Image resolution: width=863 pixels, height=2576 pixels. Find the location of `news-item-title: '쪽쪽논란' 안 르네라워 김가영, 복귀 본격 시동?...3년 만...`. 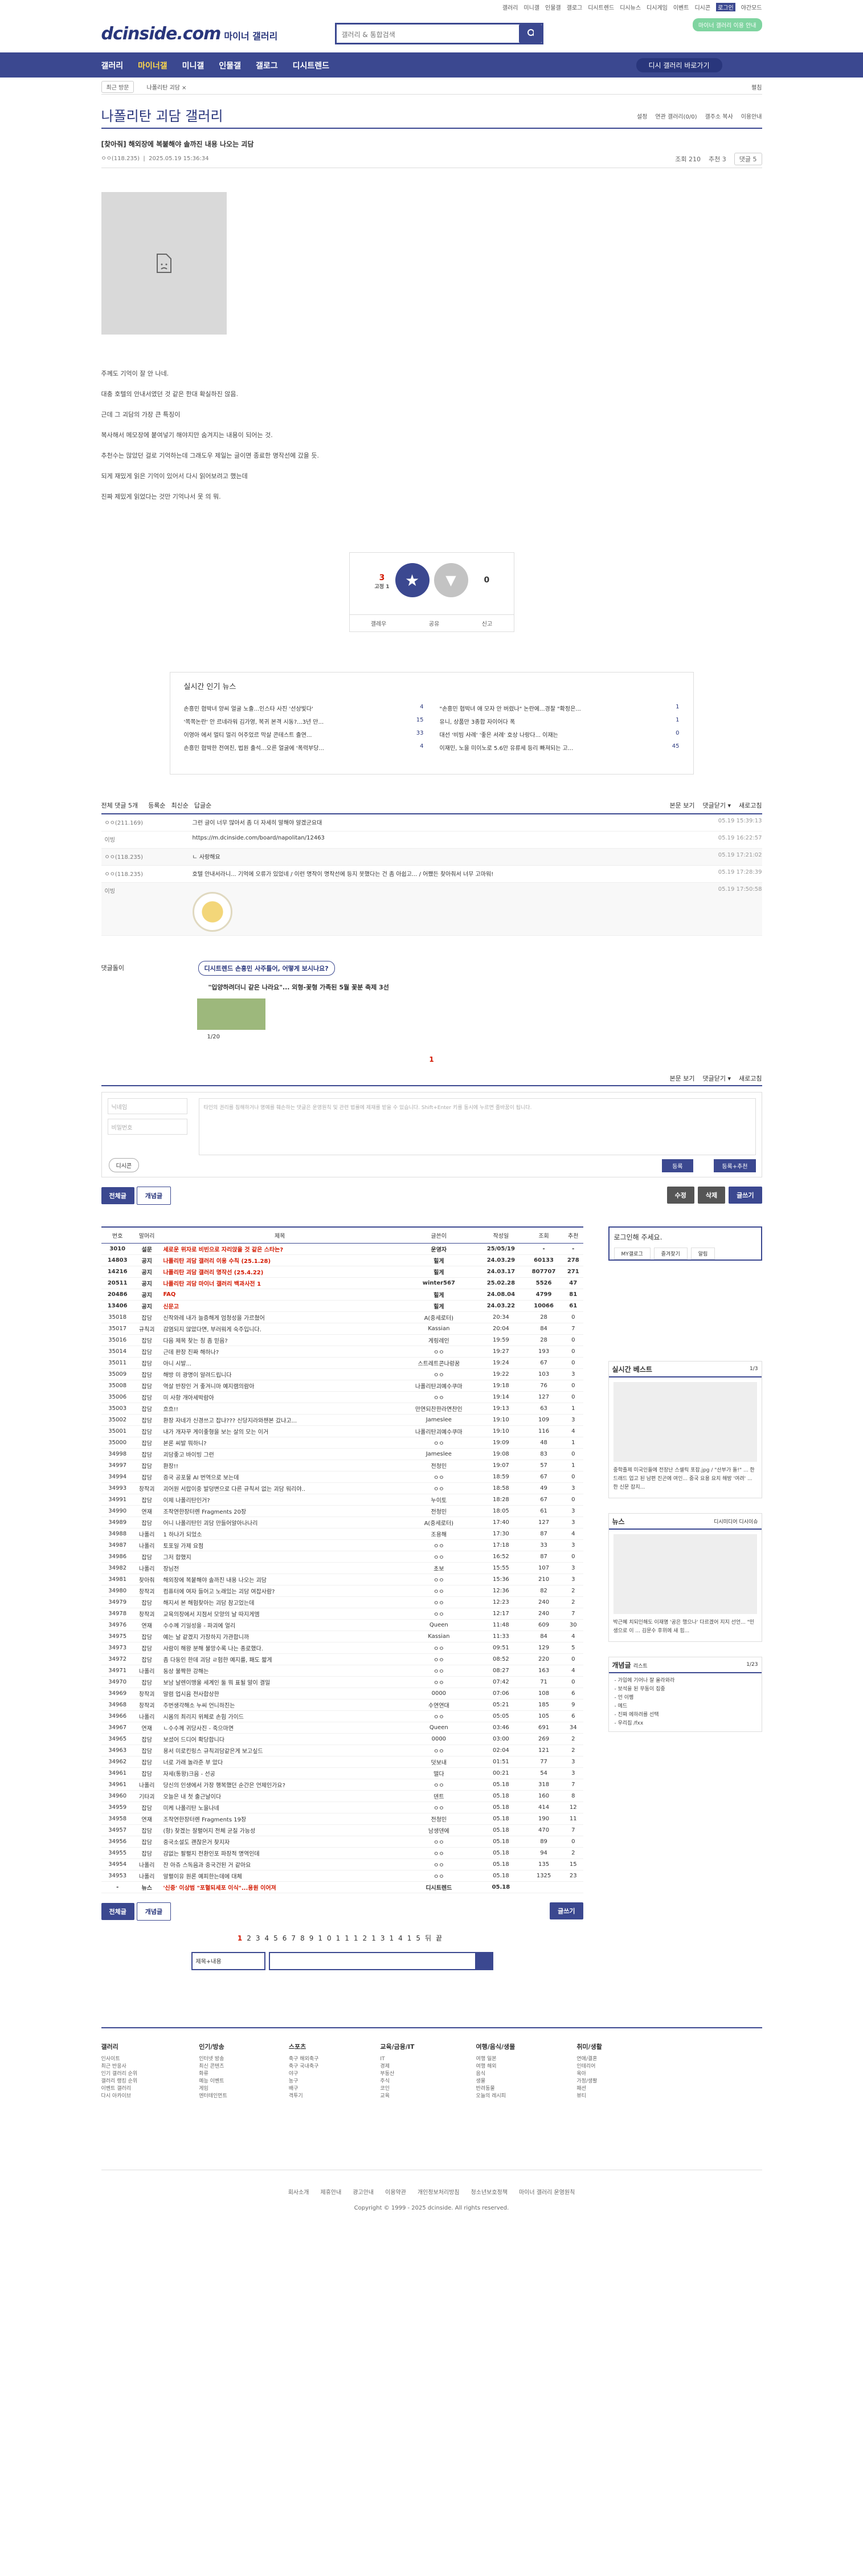

news-item-title: '쪽쪽논란' 안 르네라워 김가영, 복귀 본격 시동?...3년 만... is located at coordinates (254, 721).